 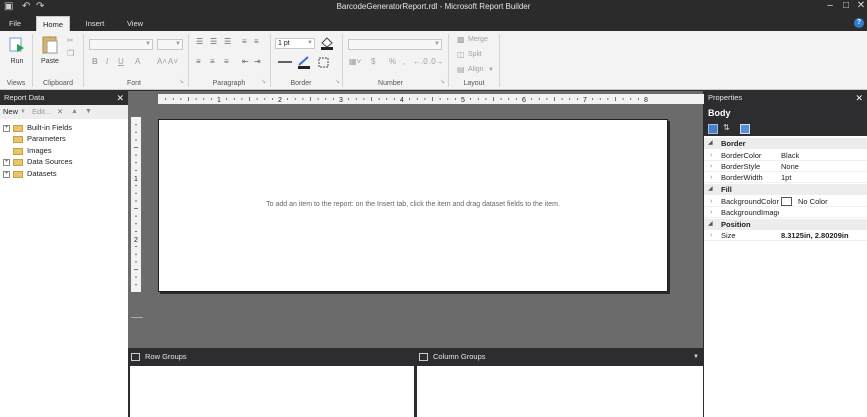 What do you see at coordinates (245, 62) in the screenshot?
I see `decrease-indent-icon: ⇤` at bounding box center [245, 62].